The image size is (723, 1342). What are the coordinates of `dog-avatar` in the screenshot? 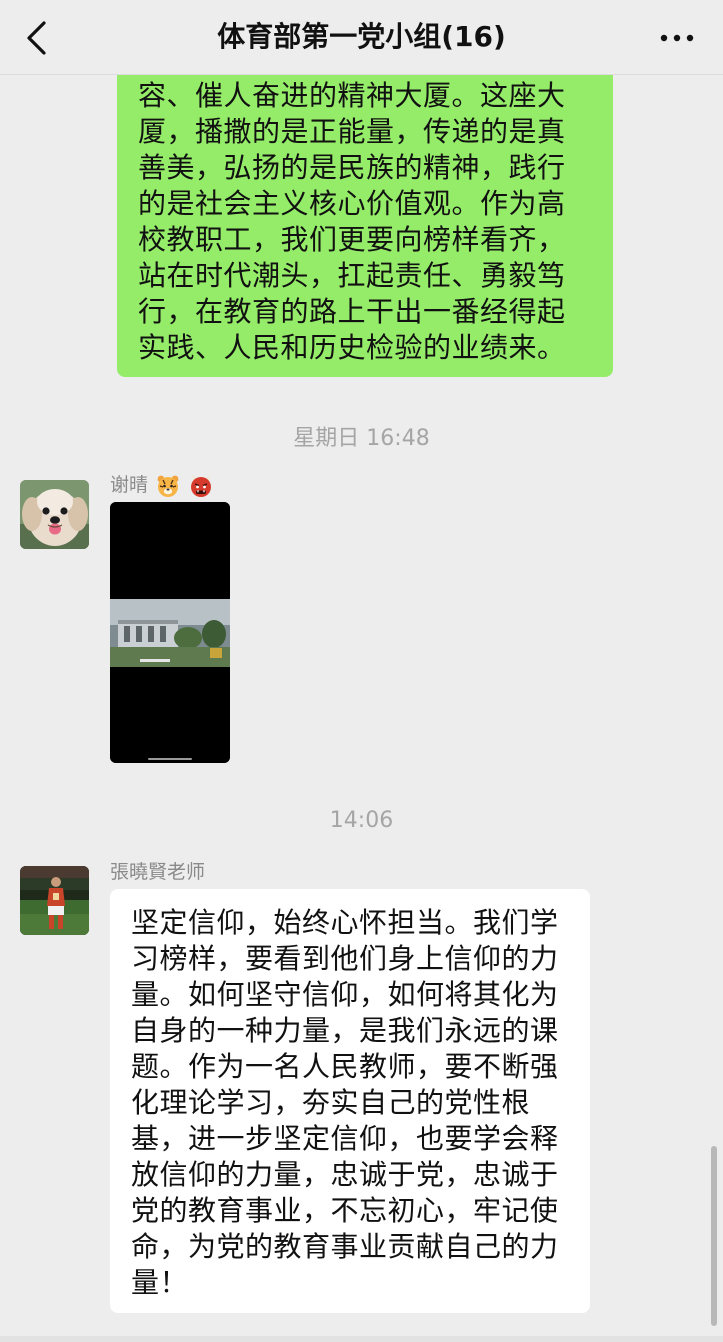 It's located at (54, 514).